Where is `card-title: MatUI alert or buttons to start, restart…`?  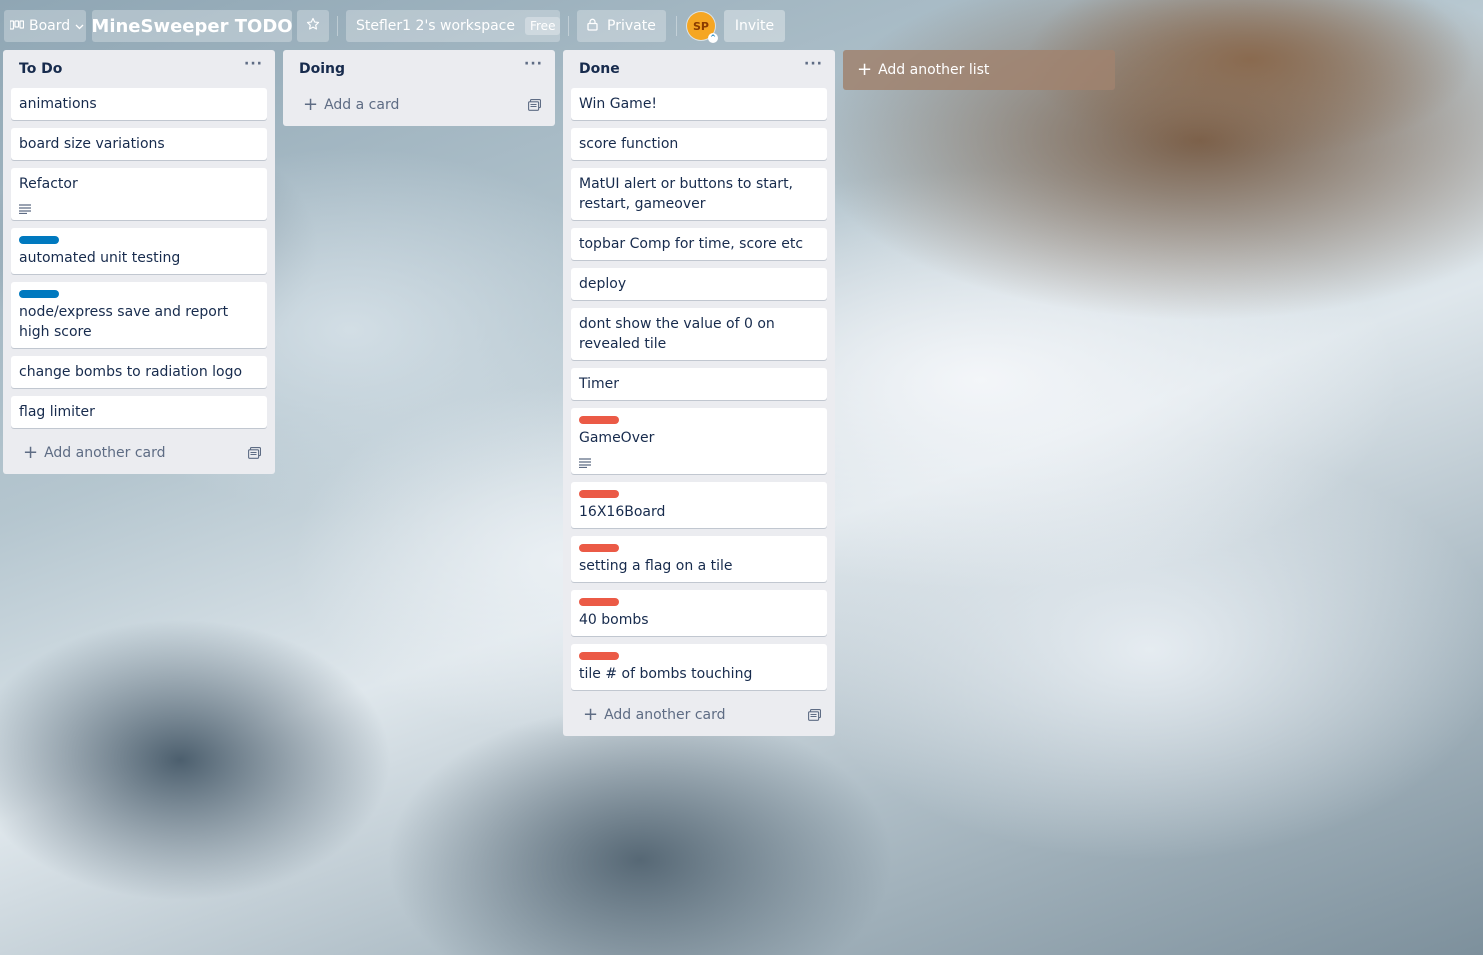 card-title: MatUI alert or buttons to start, restart… is located at coordinates (686, 194).